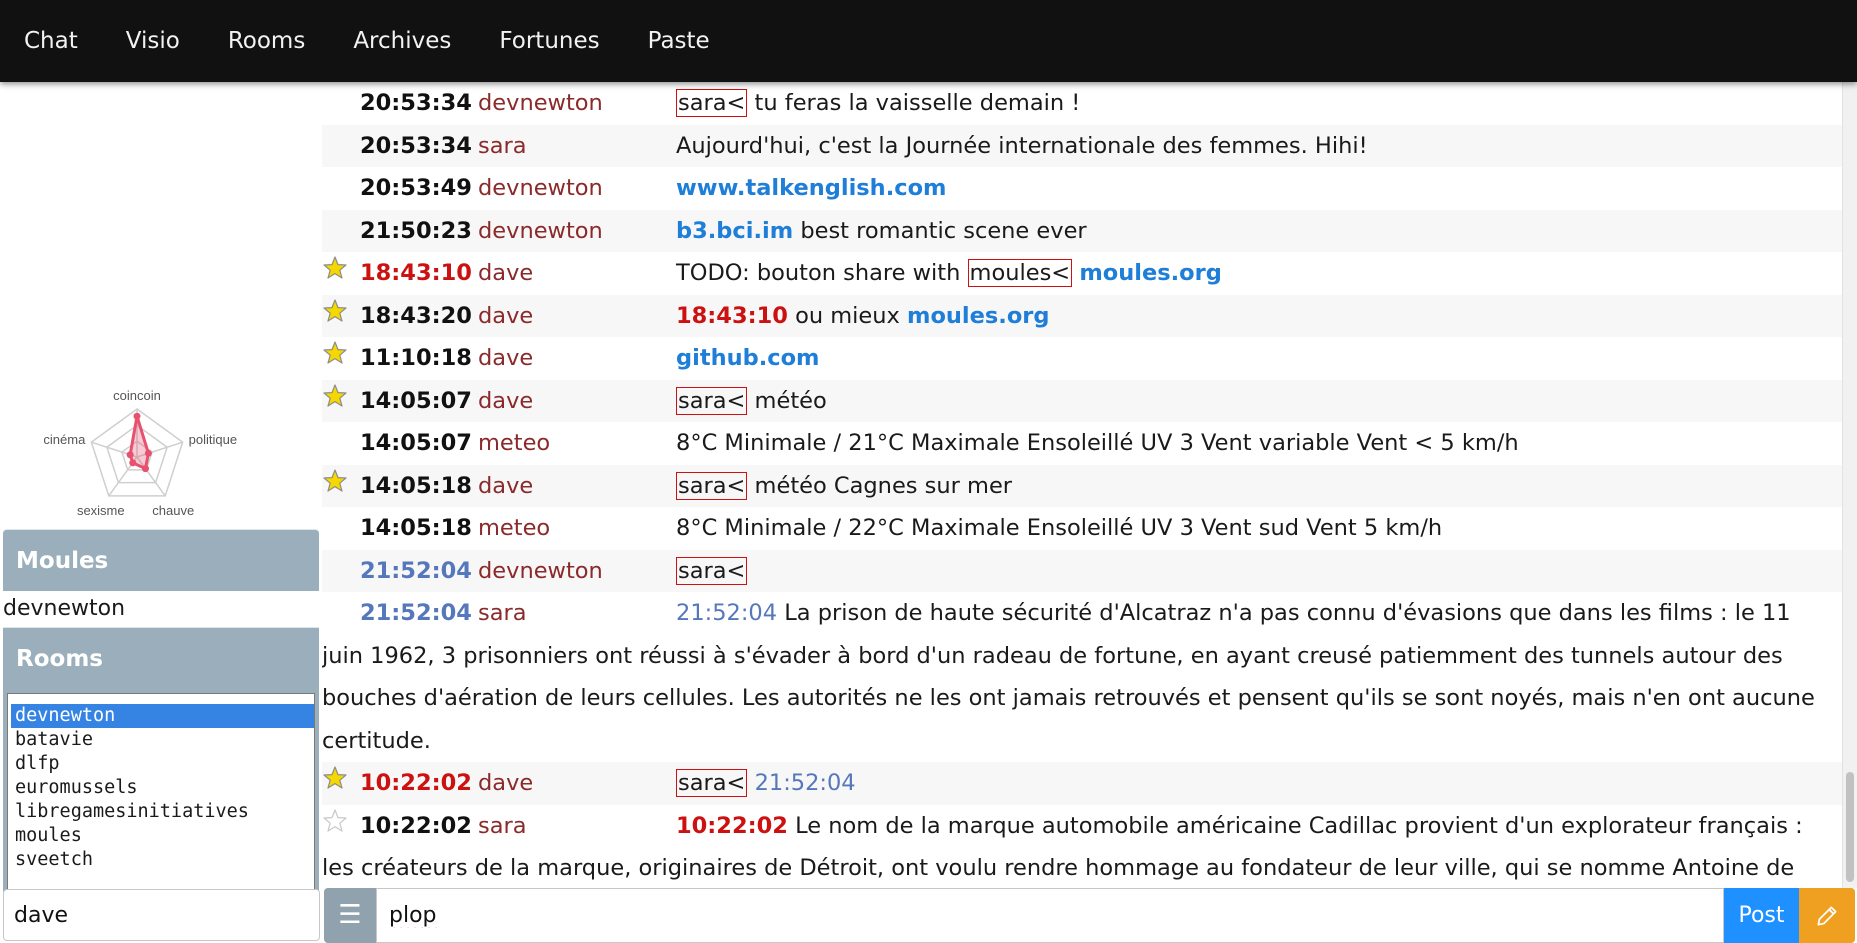  I want to click on nav-paste: Paste, so click(679, 41).